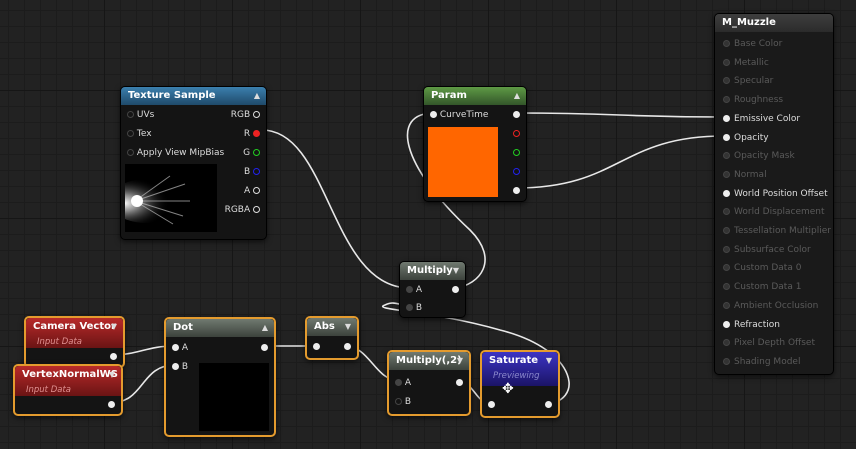  What do you see at coordinates (516, 134) in the screenshot?
I see `pin-param-r` at bounding box center [516, 134].